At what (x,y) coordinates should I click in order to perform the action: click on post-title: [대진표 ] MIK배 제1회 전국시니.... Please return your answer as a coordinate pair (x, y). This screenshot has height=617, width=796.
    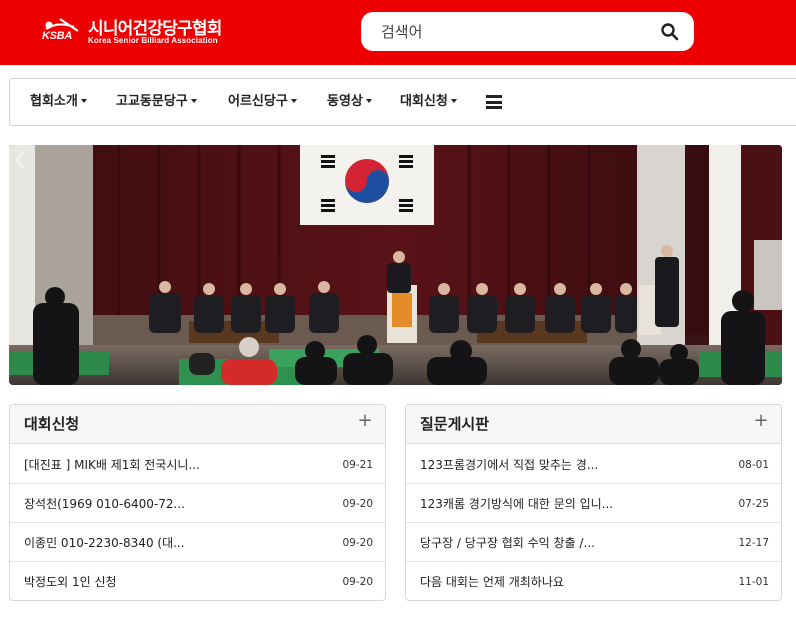
    Looking at the image, I should click on (112, 465).